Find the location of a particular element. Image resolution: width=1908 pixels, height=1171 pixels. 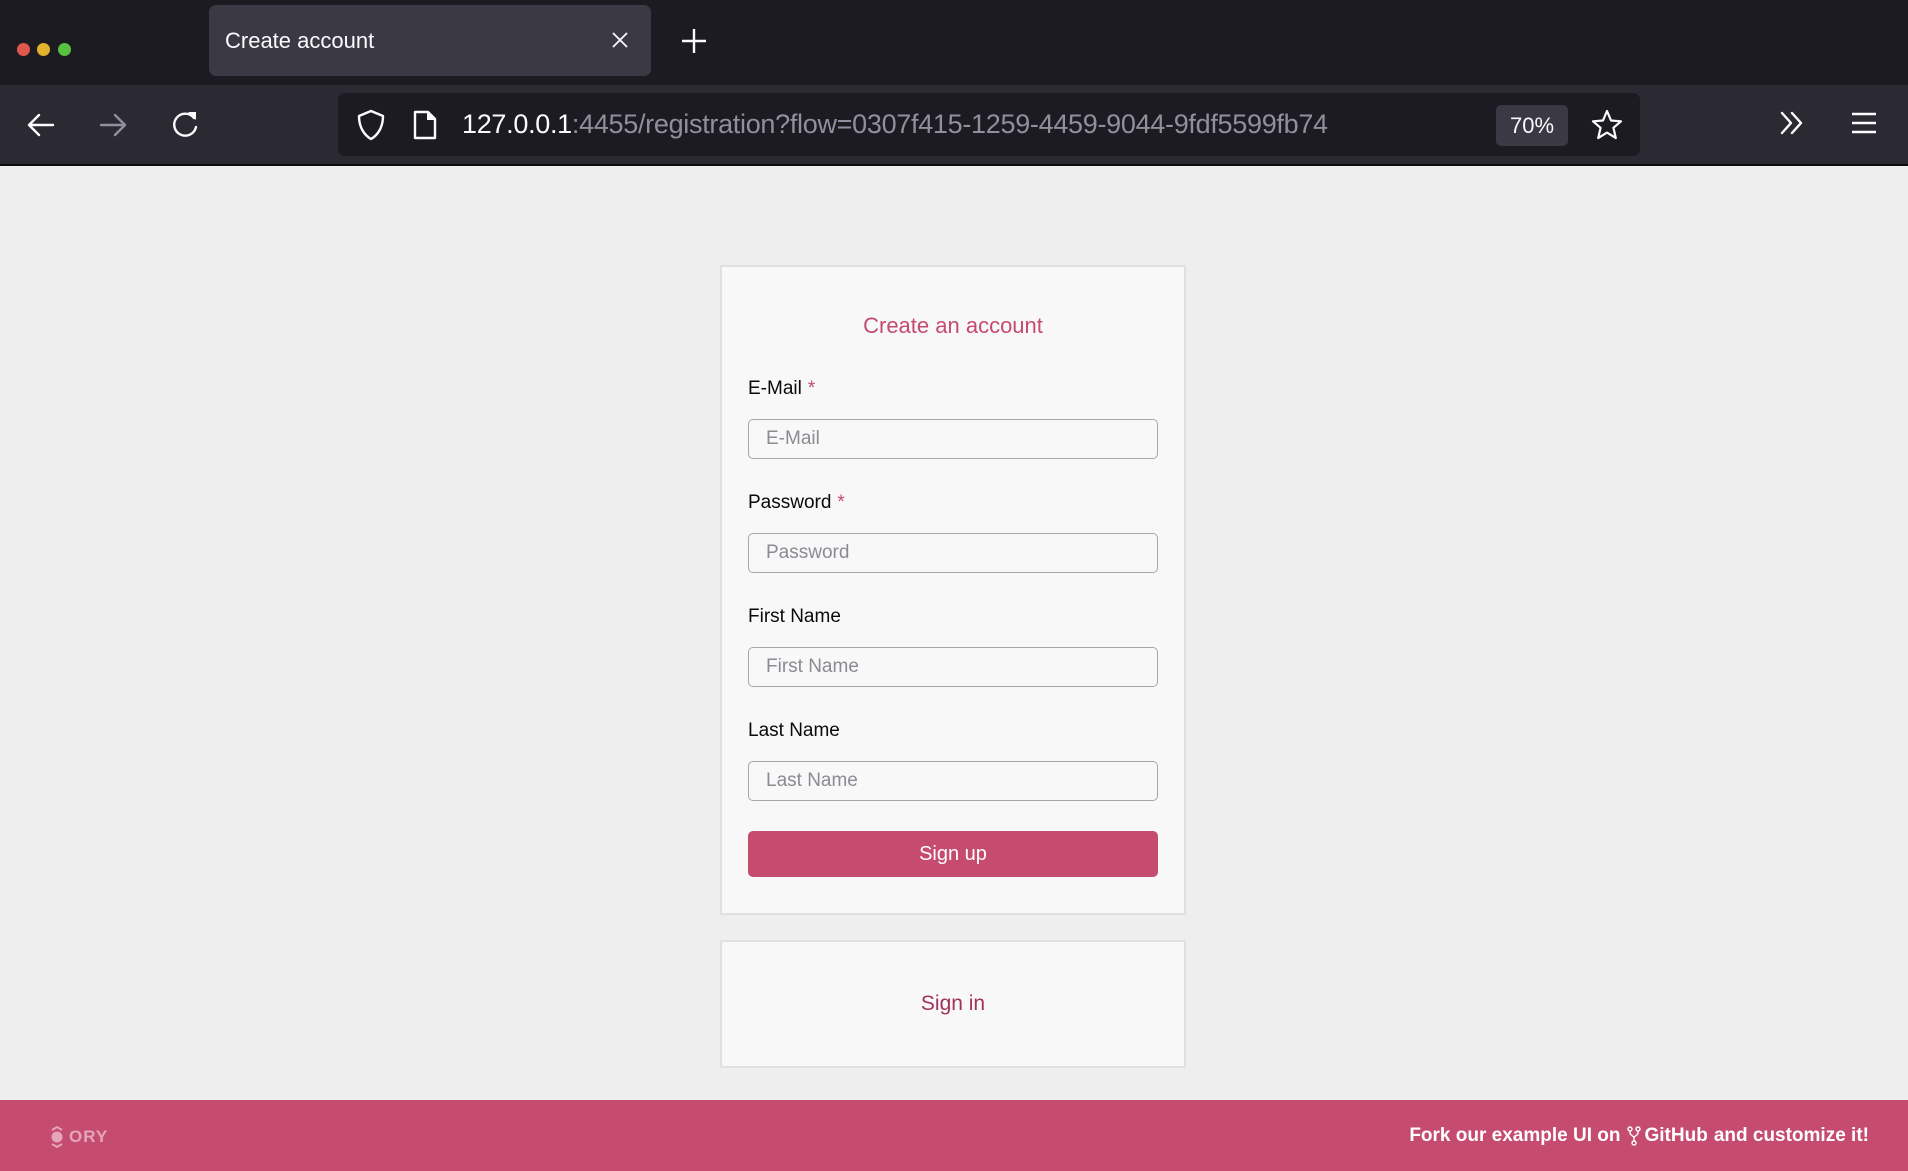

footer-text-prefix: Fork our example UI on is located at coordinates (1515, 1135).